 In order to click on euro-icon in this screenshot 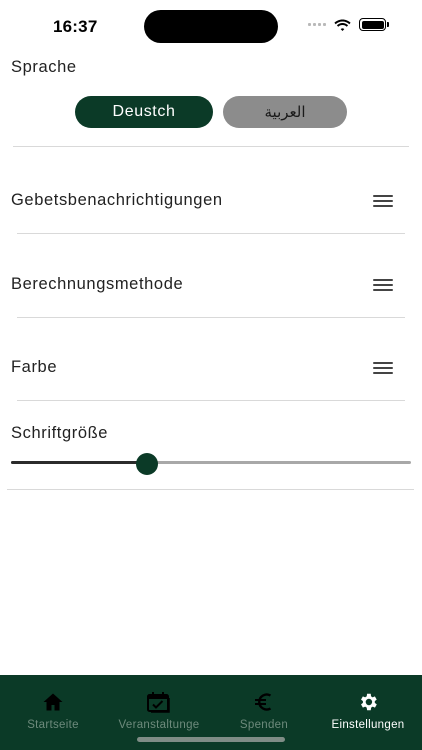, I will do `click(264, 702)`.